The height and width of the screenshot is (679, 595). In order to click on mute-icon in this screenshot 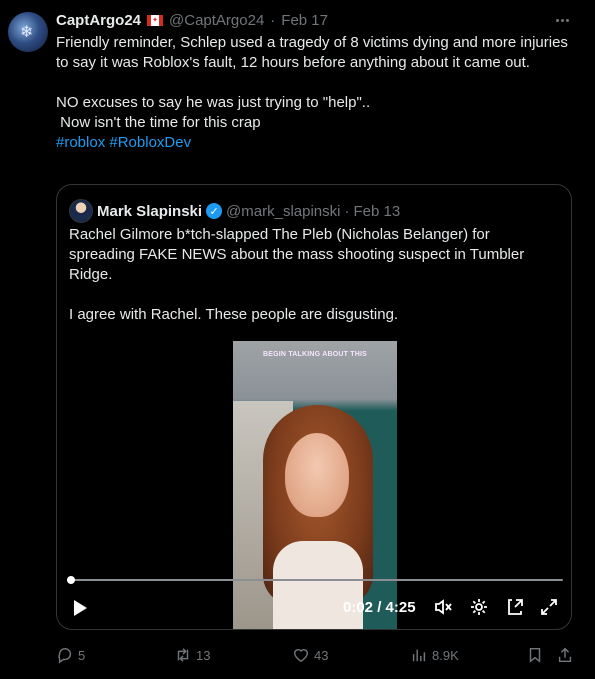, I will do `click(443, 607)`.